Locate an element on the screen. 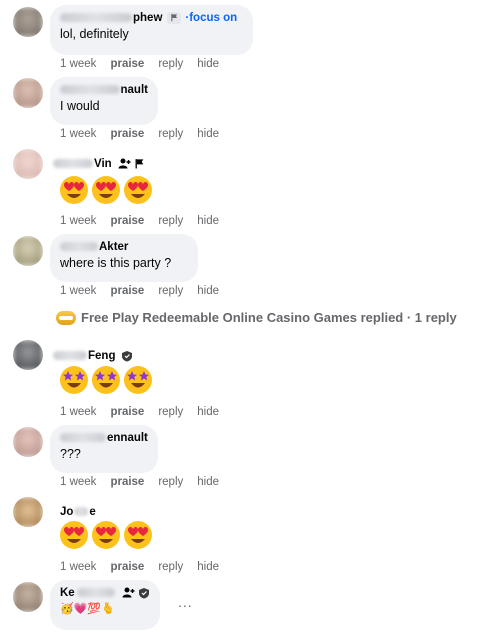 The height and width of the screenshot is (638, 503). author-name: Jo e is located at coordinates (78, 511).